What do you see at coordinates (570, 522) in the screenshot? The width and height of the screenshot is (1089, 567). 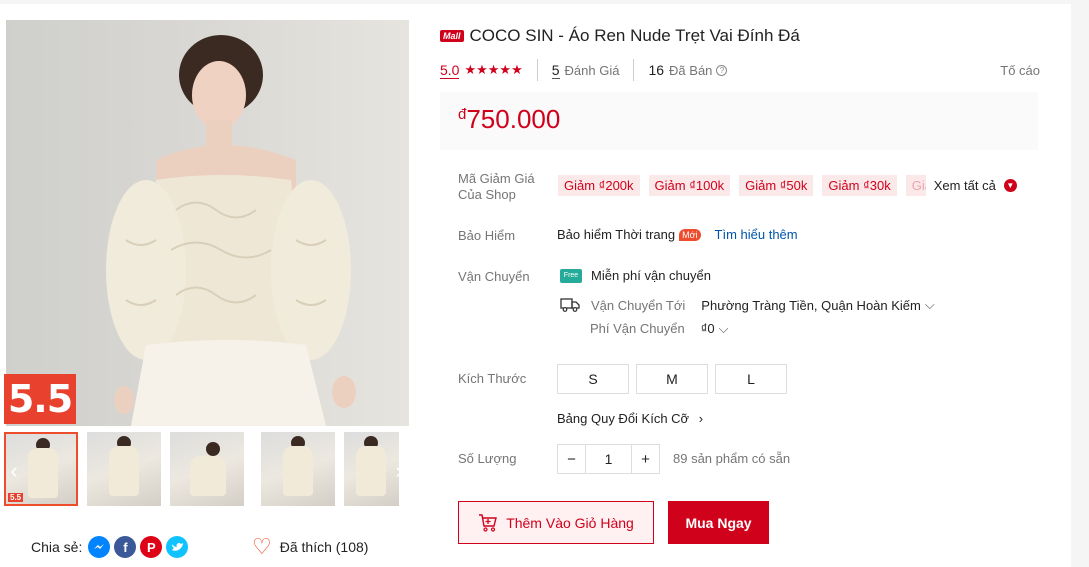 I see `add-to-cart-label: Thêm Vào Giỏ Hàng` at bounding box center [570, 522].